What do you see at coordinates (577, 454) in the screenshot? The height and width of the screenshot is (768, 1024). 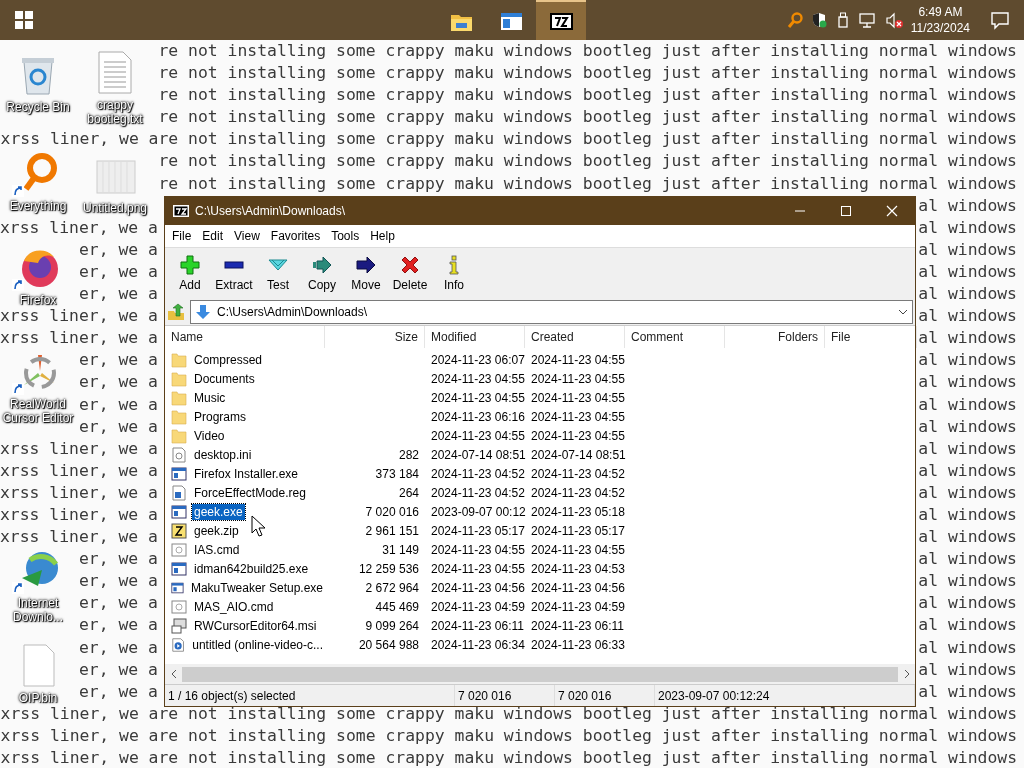 I see `date-created: 2024-07-14 08:51` at bounding box center [577, 454].